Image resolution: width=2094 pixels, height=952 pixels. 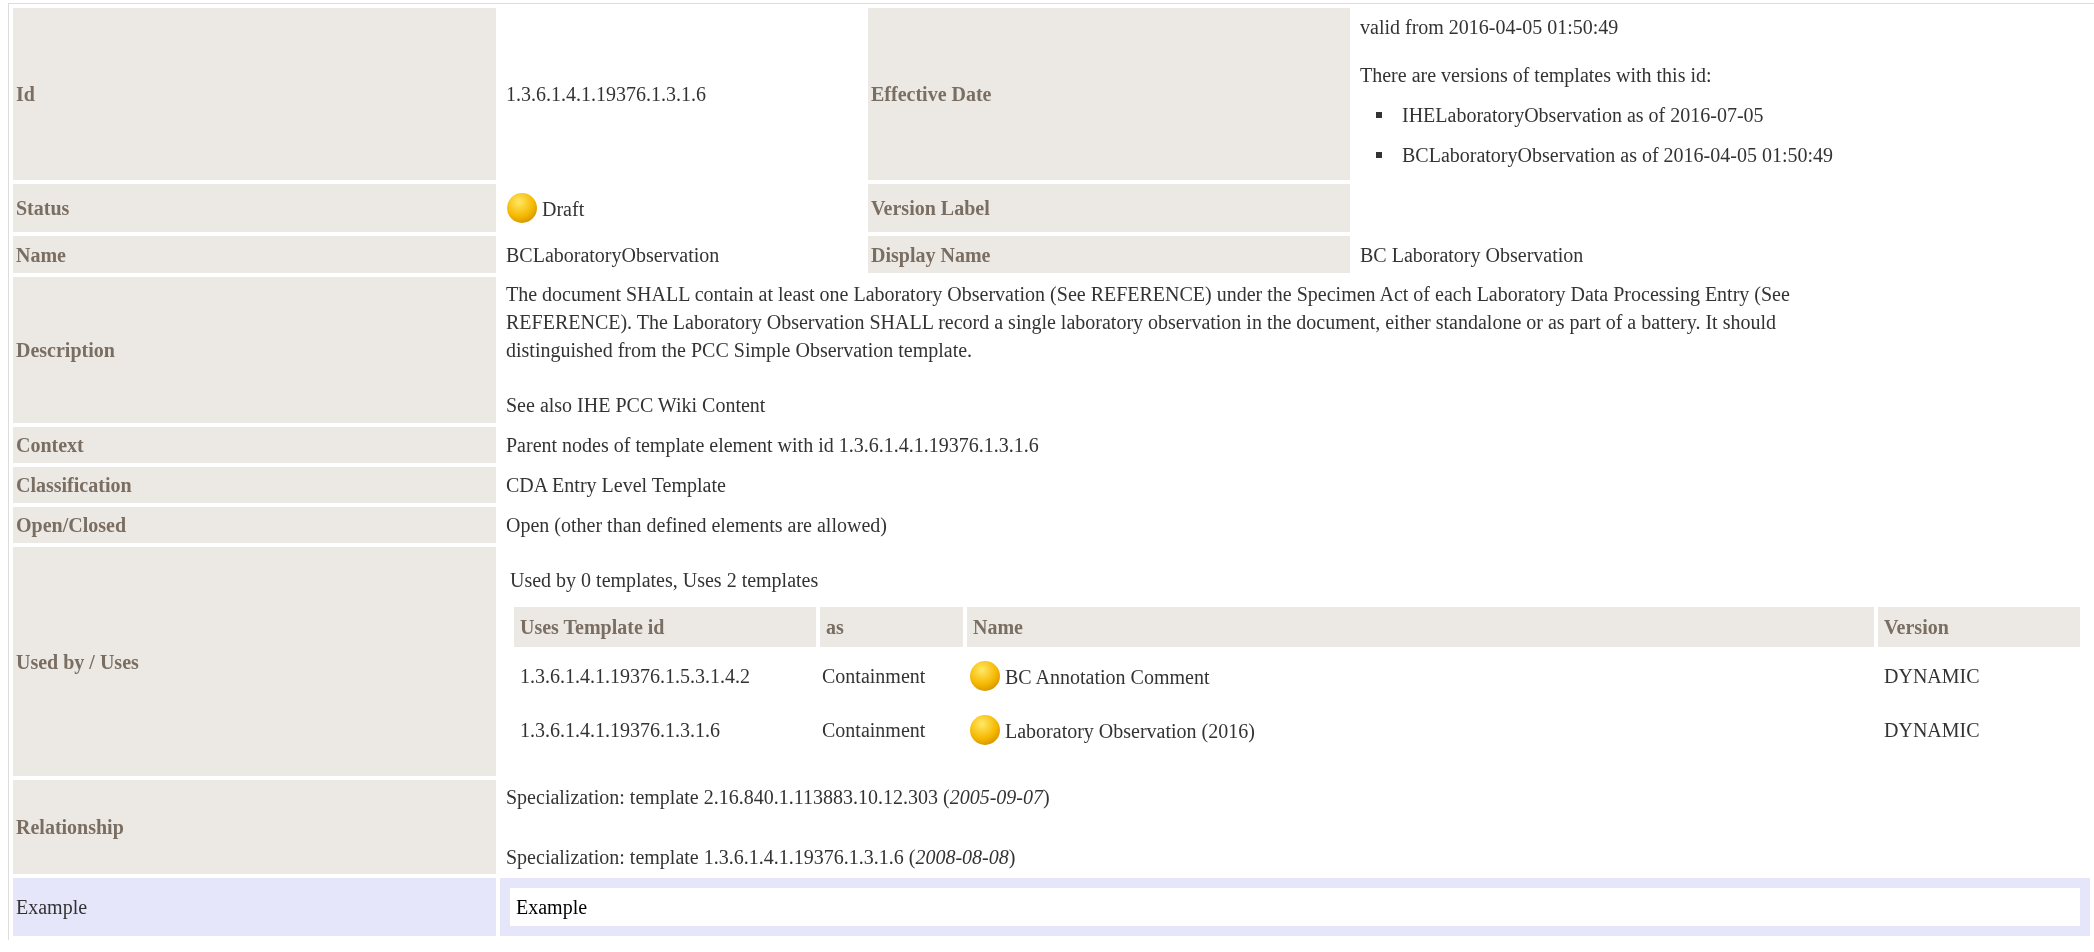 I want to click on name-value: BCLaboratoryObservation, so click(x=613, y=254).